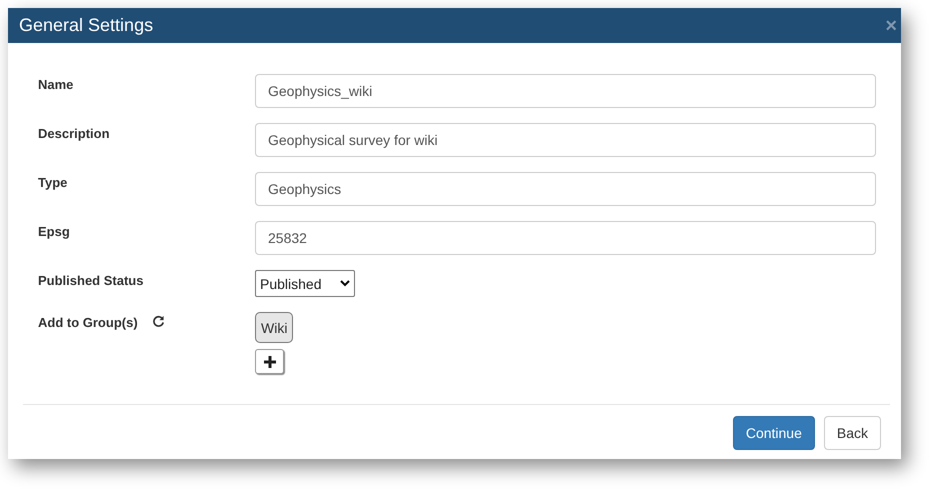 This screenshot has width=930, height=493. Describe the element at coordinates (274, 327) in the screenshot. I see `group-tag: Wiki` at that location.